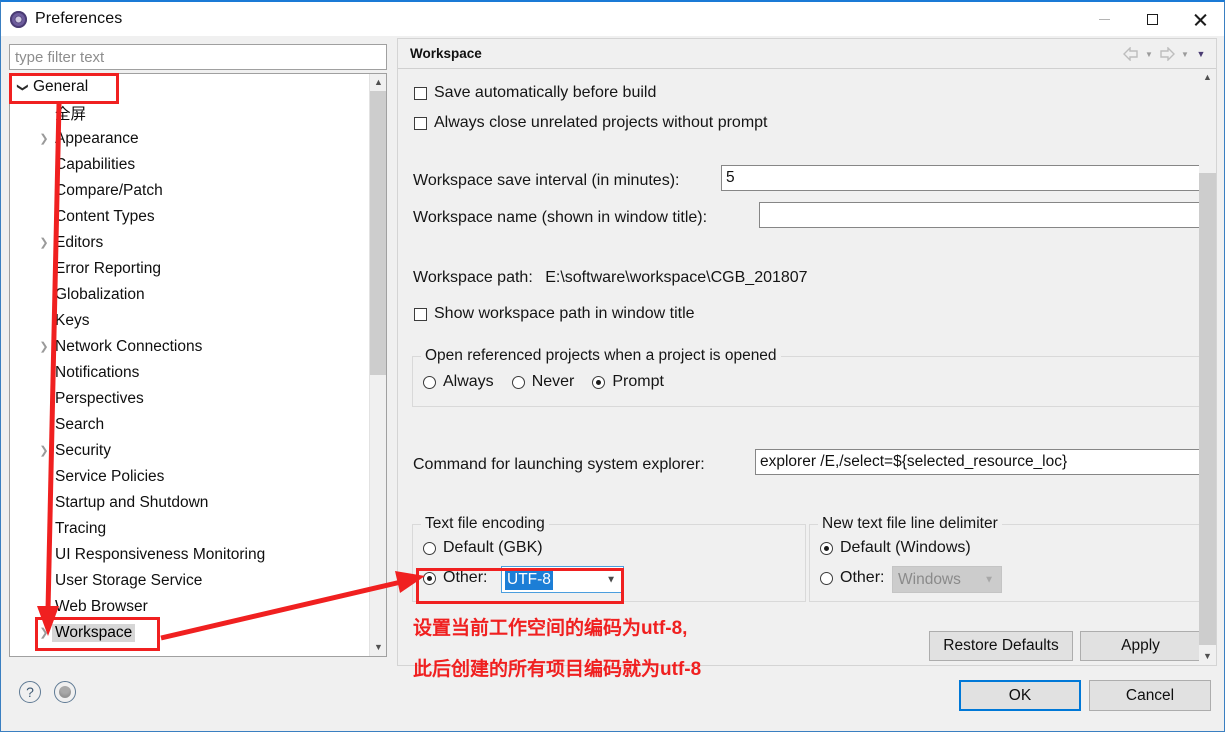  What do you see at coordinates (458, 382) in the screenshot?
I see `radio-always: Always` at bounding box center [458, 382].